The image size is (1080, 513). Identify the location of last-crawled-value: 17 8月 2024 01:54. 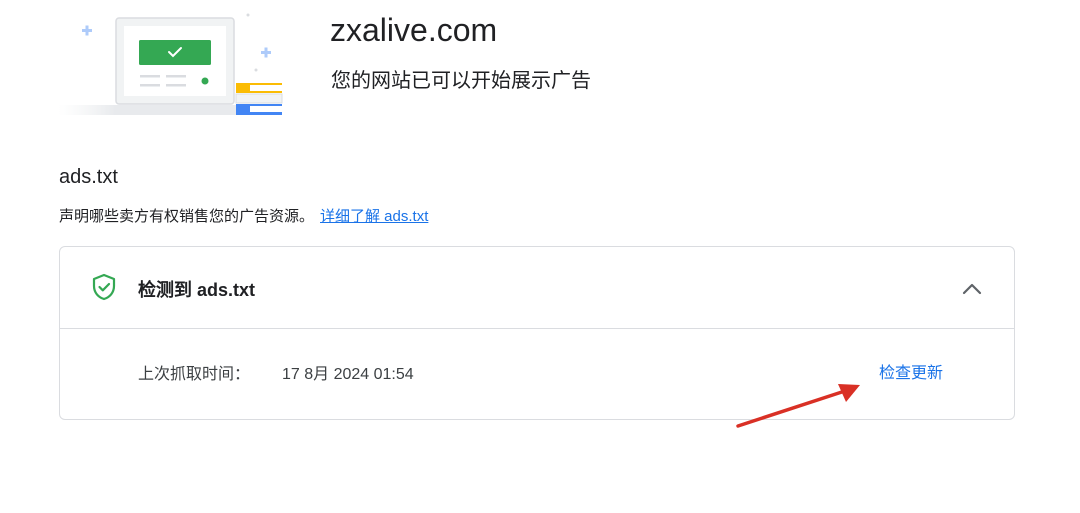
(348, 374).